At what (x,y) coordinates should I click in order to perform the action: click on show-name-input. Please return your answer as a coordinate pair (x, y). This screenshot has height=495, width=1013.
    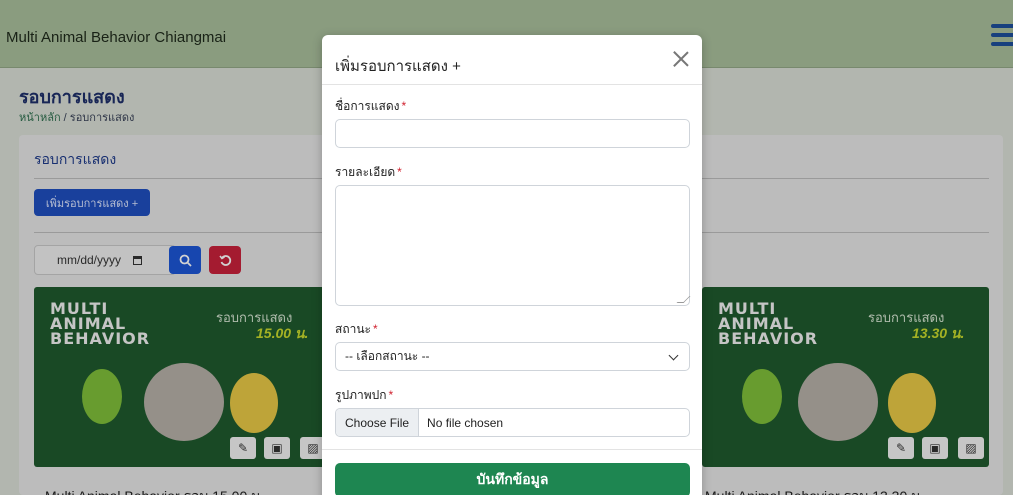
    Looking at the image, I should click on (512, 133).